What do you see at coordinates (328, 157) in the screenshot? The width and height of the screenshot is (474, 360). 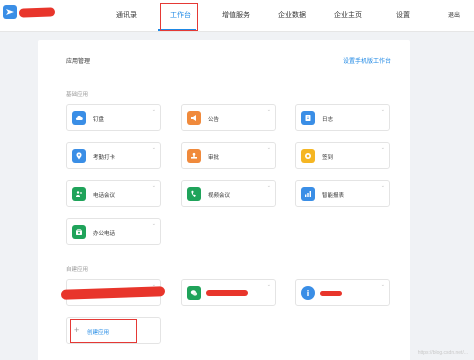 I see `app-label: 签到` at bounding box center [328, 157].